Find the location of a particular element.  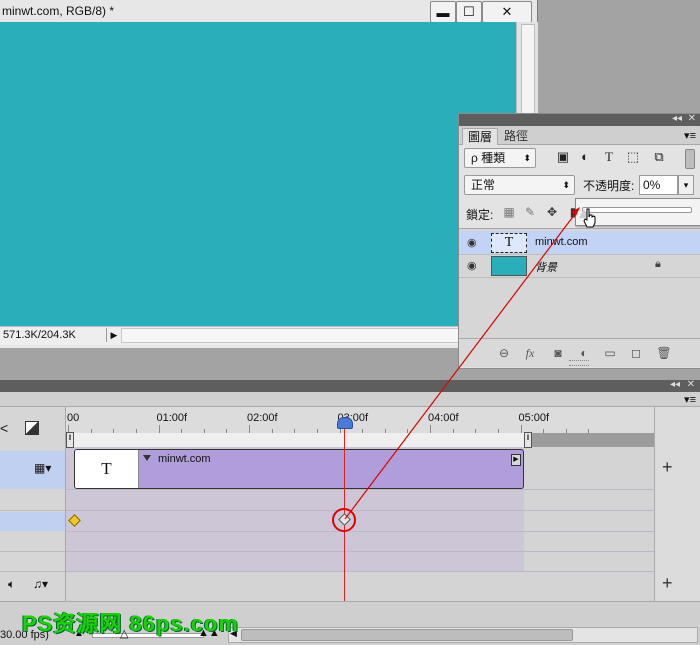

playhead-handle is located at coordinates (345, 423).